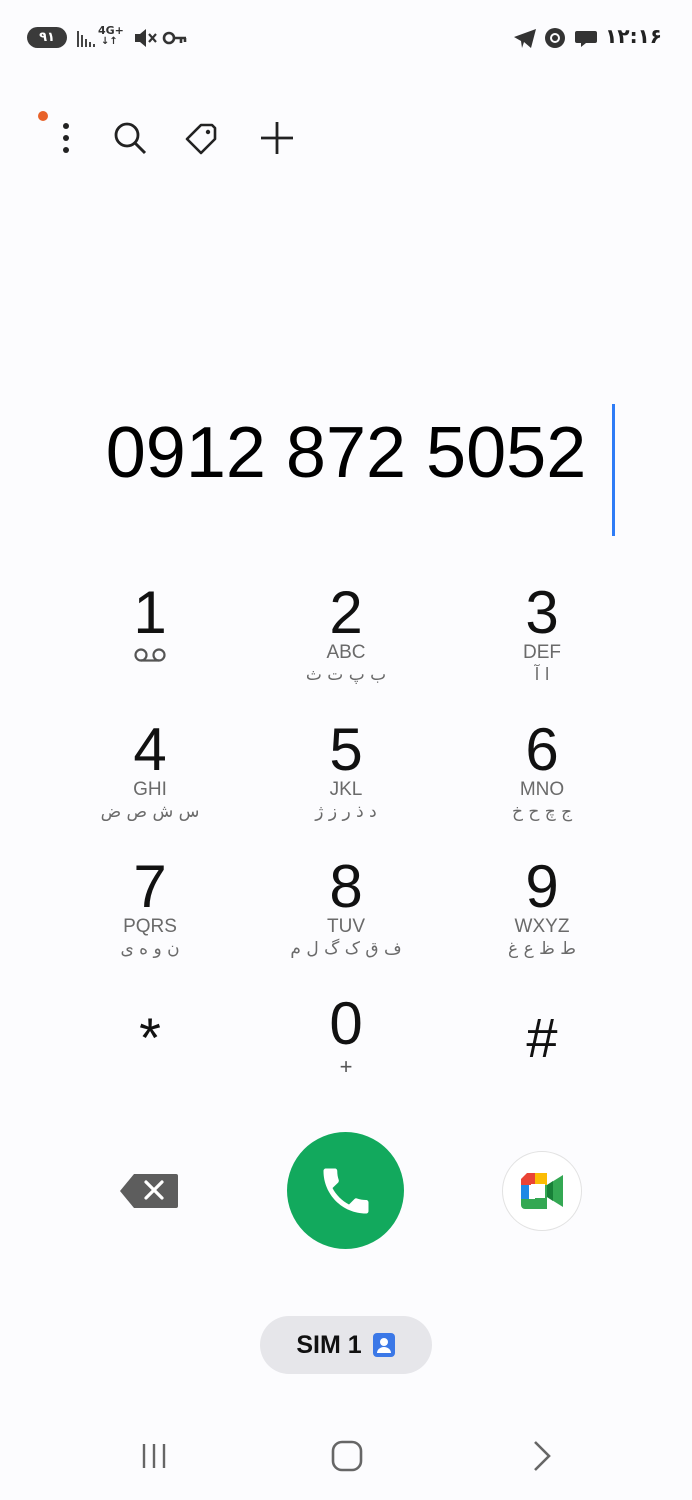  I want to click on key-digit: 3, so click(542, 612).